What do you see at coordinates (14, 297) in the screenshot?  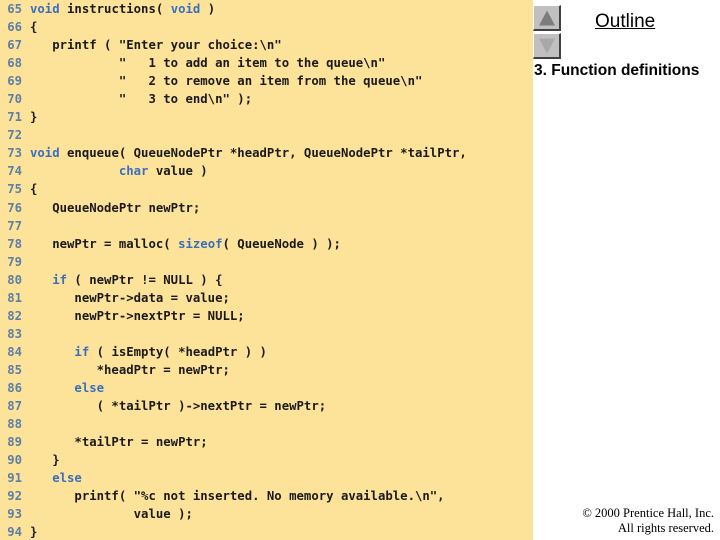 I see `line-number: 81` at bounding box center [14, 297].